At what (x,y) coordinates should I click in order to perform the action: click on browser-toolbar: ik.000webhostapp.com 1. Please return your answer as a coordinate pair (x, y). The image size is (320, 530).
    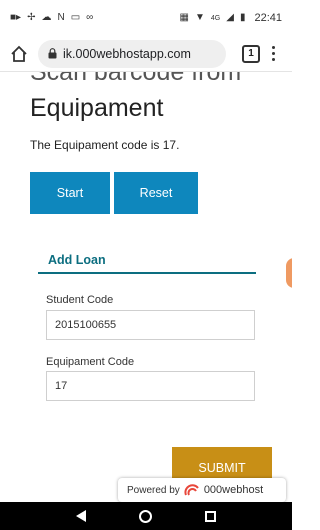
    Looking at the image, I should click on (146, 54).